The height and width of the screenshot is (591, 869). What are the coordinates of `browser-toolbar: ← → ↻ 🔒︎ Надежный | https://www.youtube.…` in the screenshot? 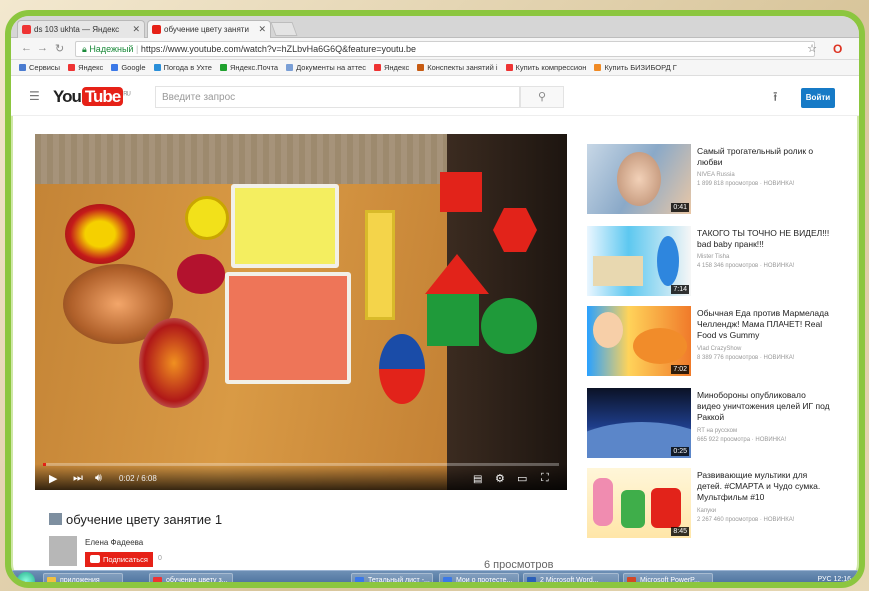 It's located at (435, 49).